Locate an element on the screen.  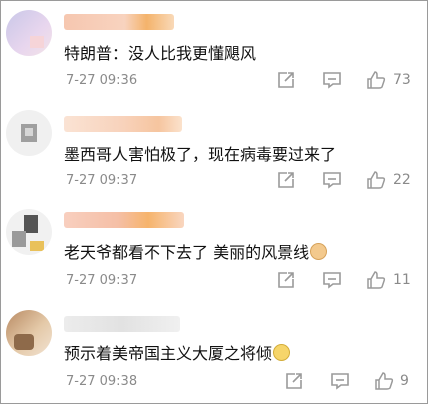
like-count: 11 is located at coordinates (402, 280).